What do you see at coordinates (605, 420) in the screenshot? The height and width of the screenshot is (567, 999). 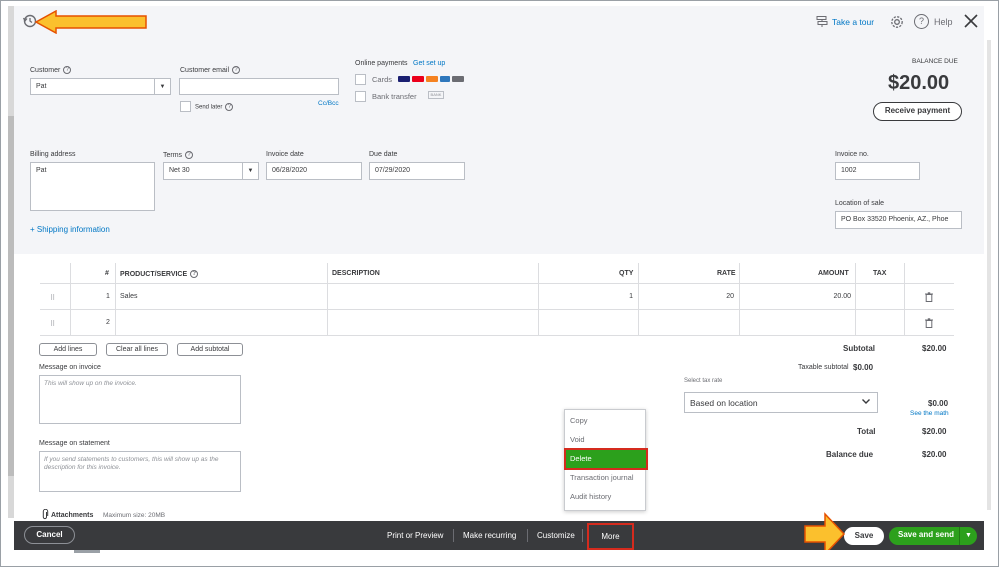 I see `menu-item-copy: Copy` at bounding box center [605, 420].